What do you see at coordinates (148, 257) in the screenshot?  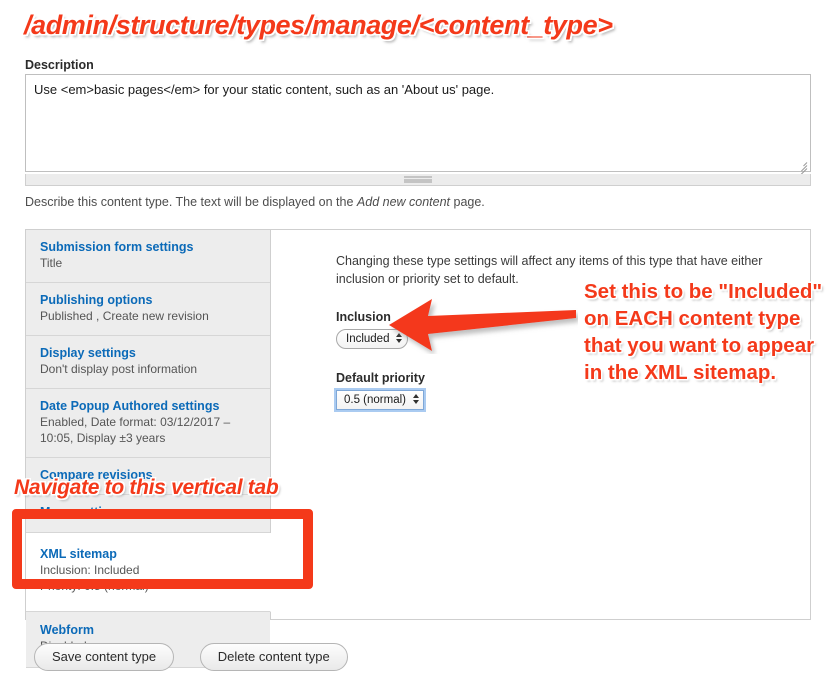 I see `sidebar-item-submission-form-settings: Submission form settings Title` at bounding box center [148, 257].